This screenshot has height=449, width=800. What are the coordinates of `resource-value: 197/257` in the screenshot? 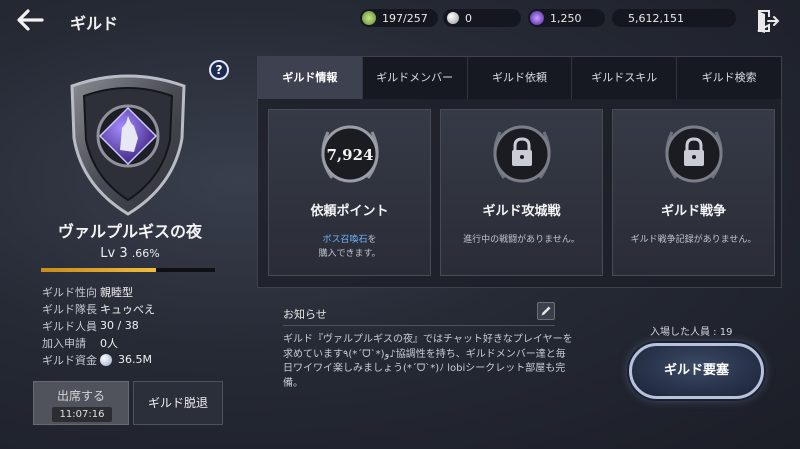 It's located at (405, 18).